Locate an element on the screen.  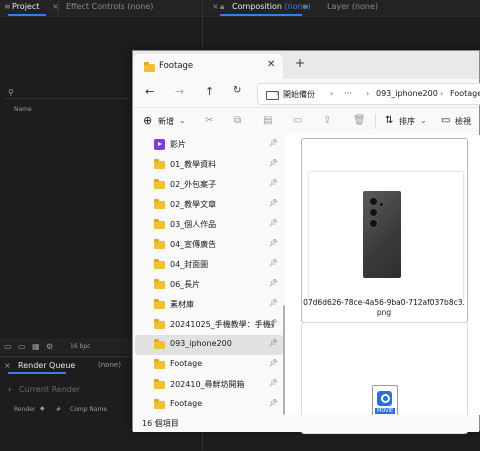
breadcrumb-footage: Footage is located at coordinates (465, 93).